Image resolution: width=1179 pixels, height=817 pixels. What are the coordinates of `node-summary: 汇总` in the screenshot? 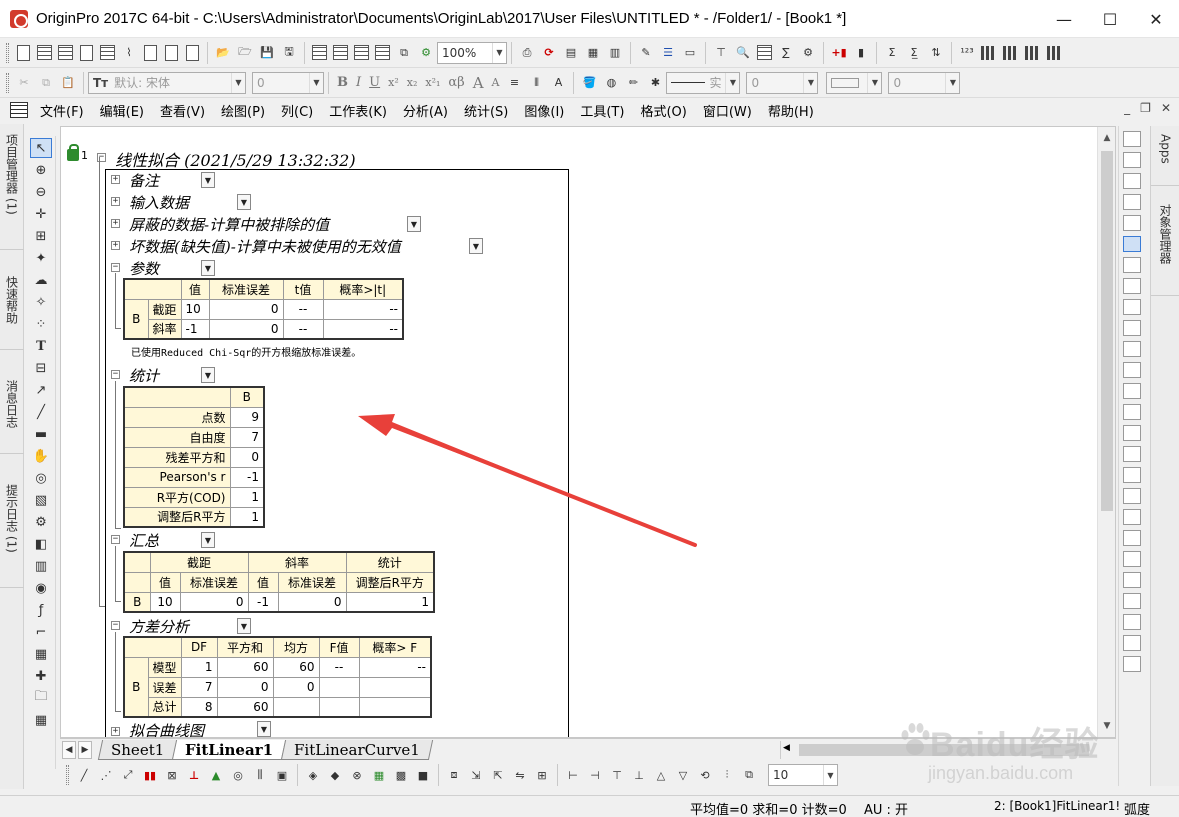 It's located at (144, 540).